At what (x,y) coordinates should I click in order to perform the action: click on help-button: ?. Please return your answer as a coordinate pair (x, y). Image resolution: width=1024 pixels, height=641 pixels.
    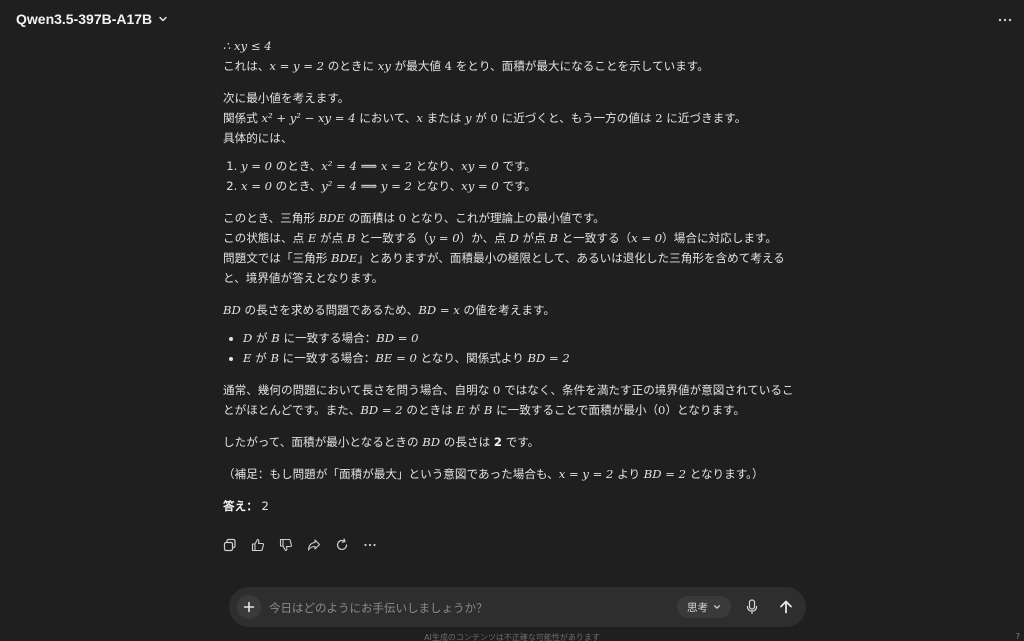
    Looking at the image, I should click on (1018, 636).